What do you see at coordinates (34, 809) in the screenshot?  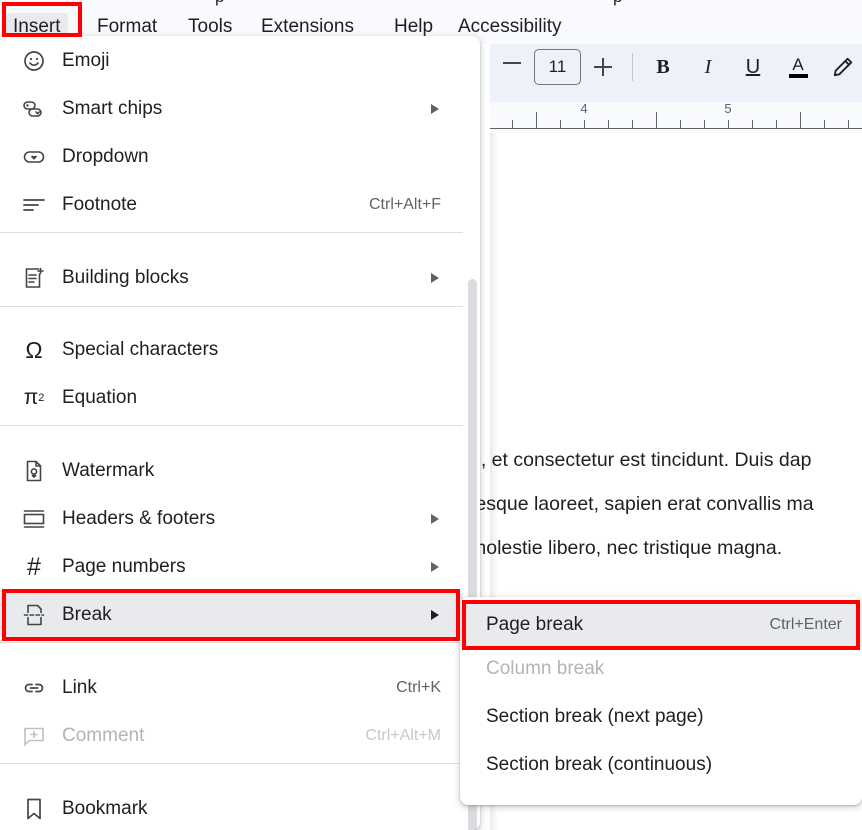 I see `bookmark-icon` at bounding box center [34, 809].